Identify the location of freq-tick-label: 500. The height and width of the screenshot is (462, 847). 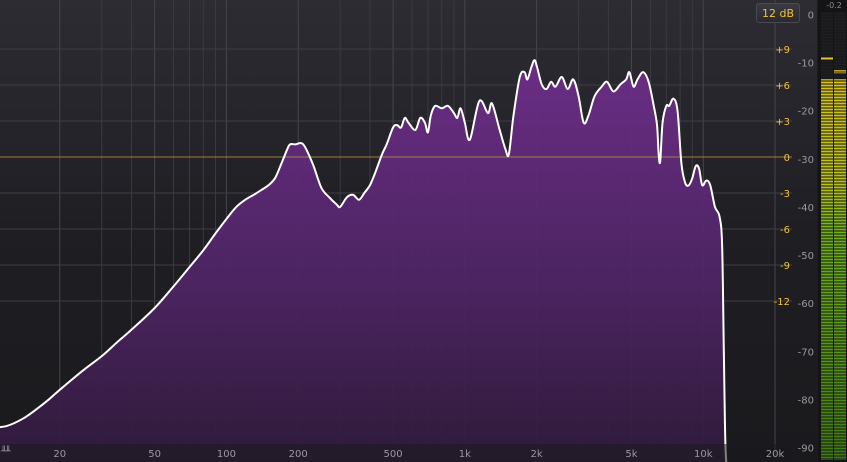
(393, 454).